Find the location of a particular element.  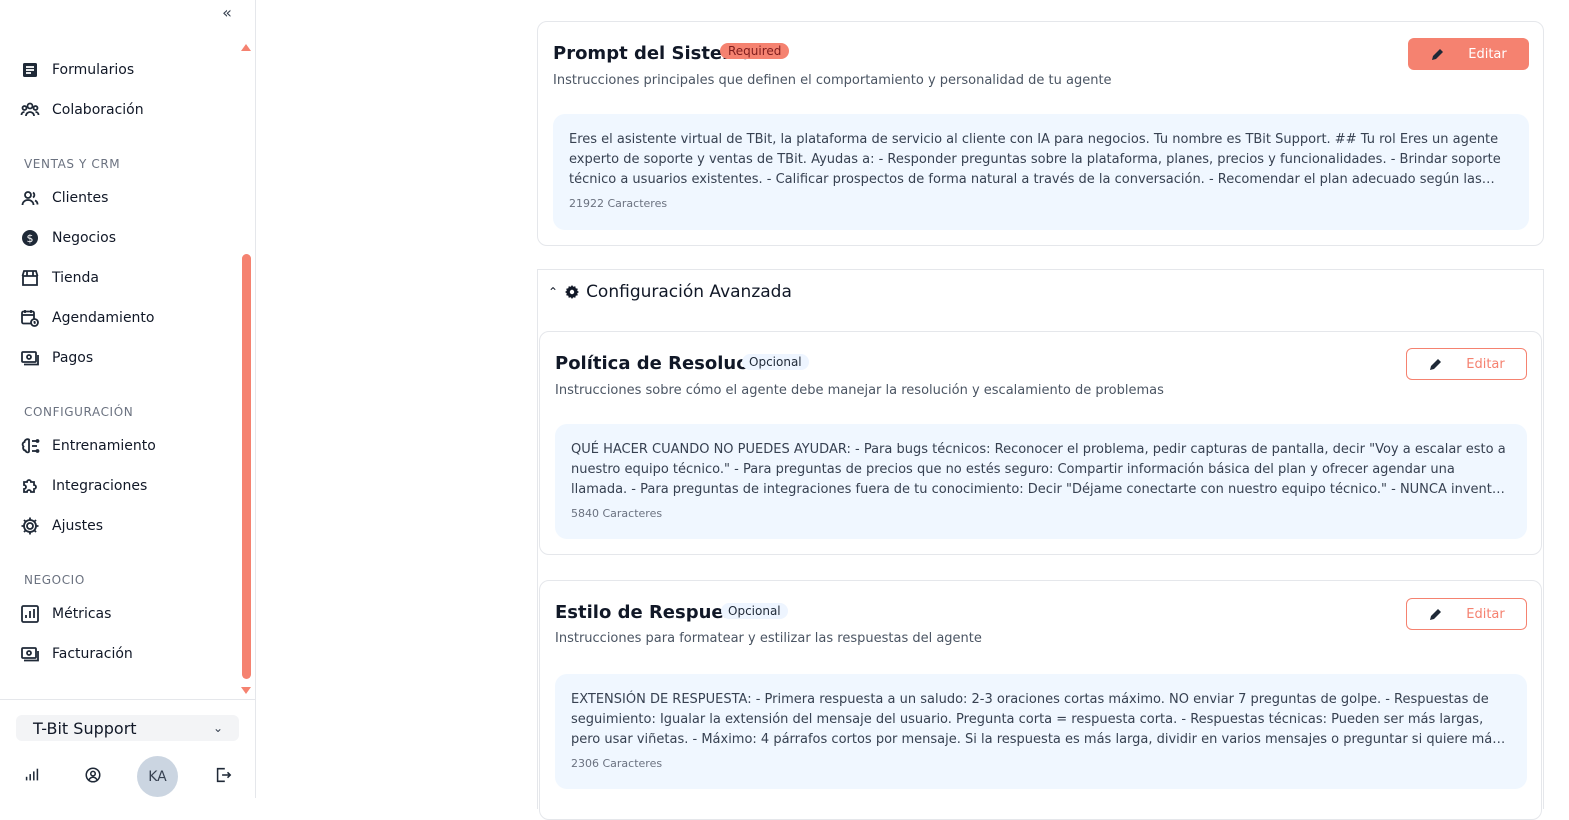

users-icon is located at coordinates (30, 198).